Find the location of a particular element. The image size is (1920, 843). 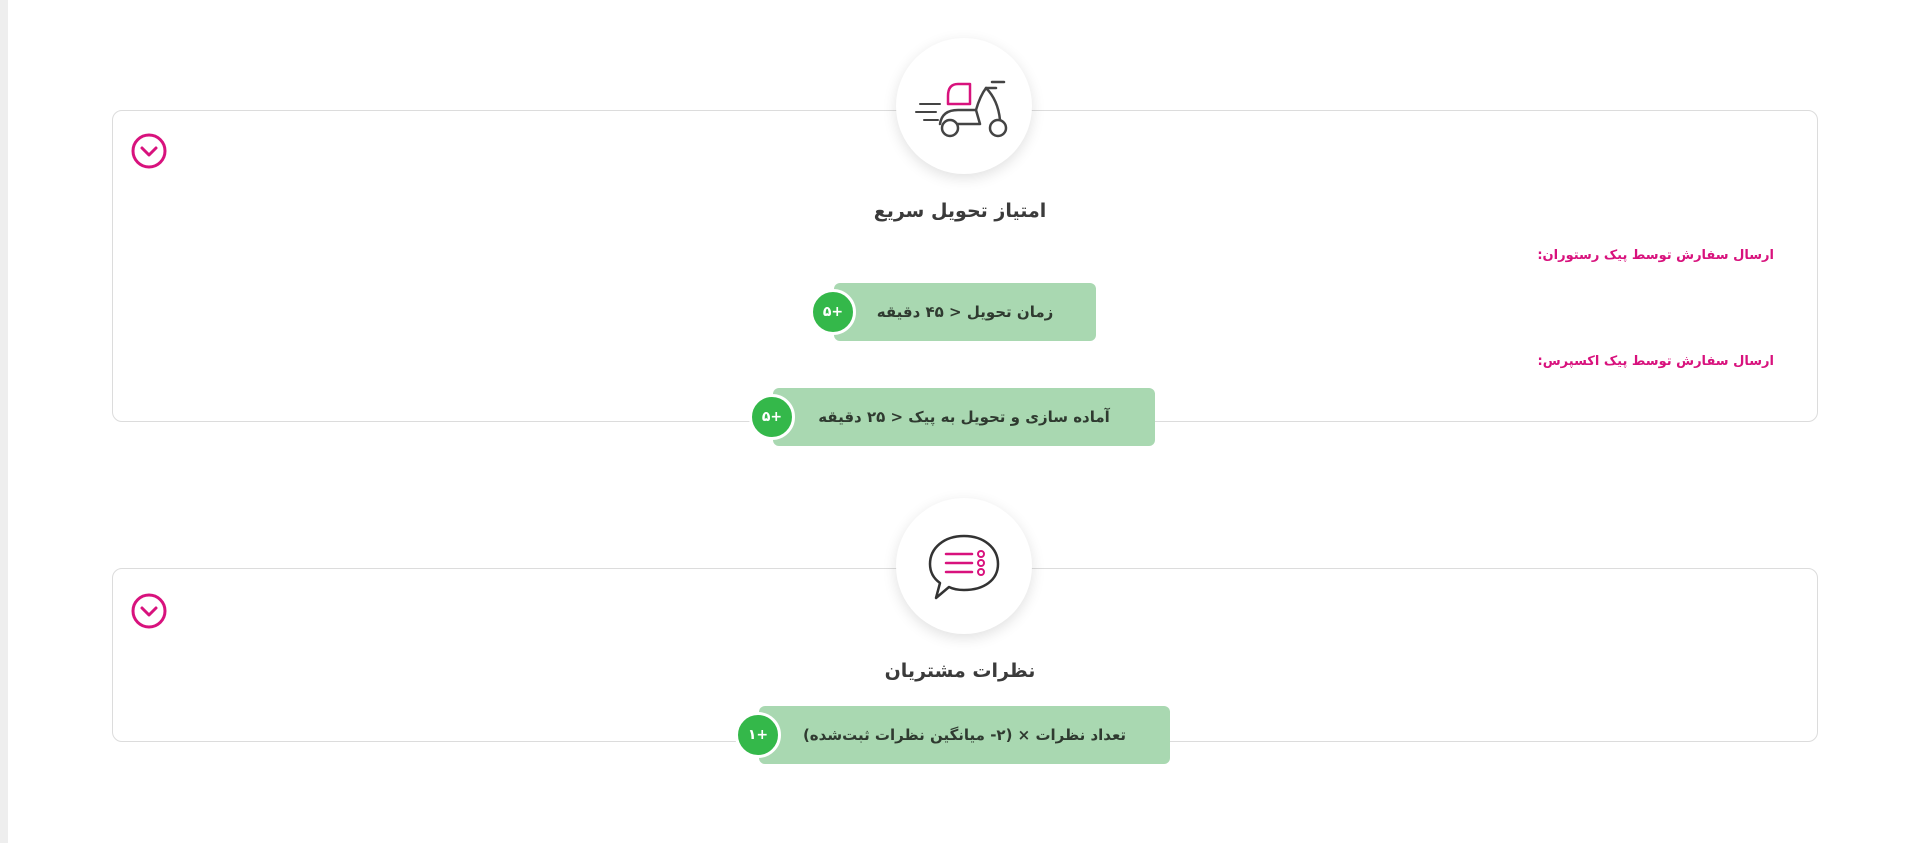

express-delivery-rule: آماده سازی و تحویل به پیک < ۲۵ دقیقه is located at coordinates (964, 417).